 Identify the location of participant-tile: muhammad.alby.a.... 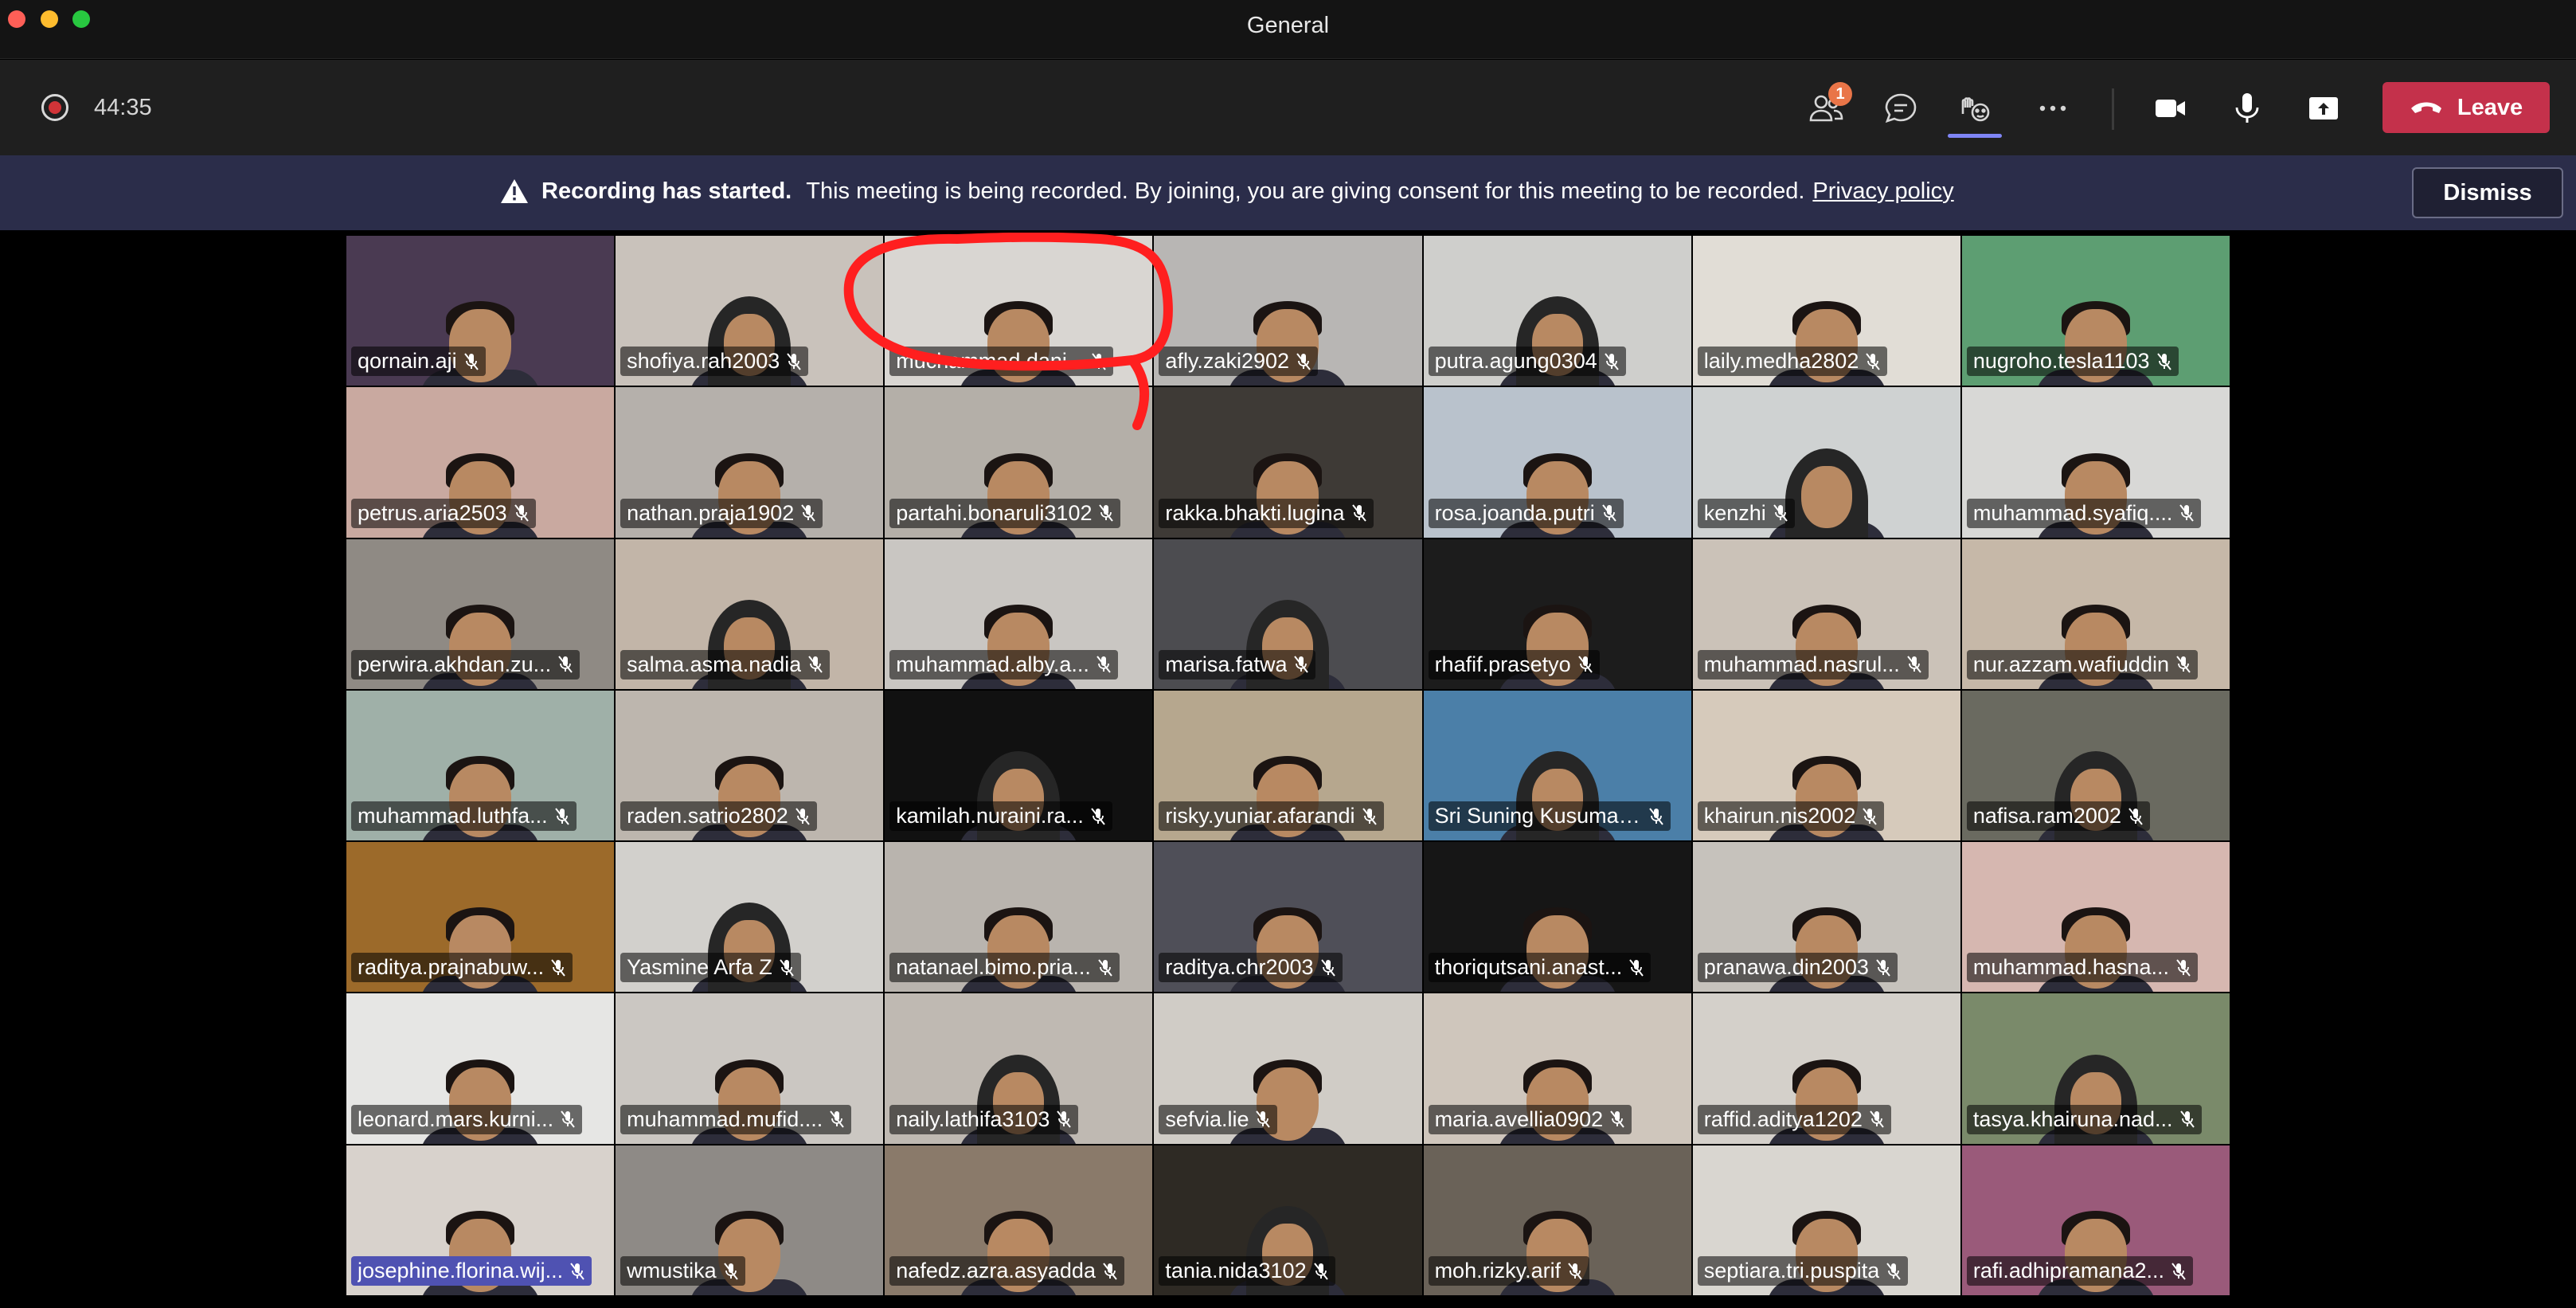
(1019, 614).